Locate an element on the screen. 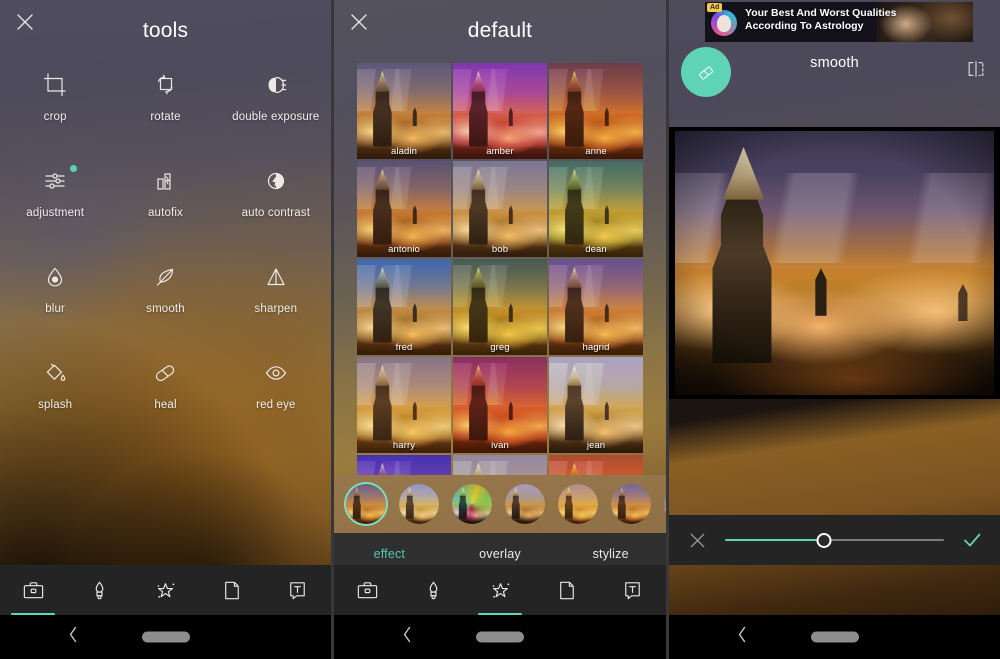 Image resolution: width=1000 pixels, height=659 pixels. feather-icon is located at coordinates (165, 277).